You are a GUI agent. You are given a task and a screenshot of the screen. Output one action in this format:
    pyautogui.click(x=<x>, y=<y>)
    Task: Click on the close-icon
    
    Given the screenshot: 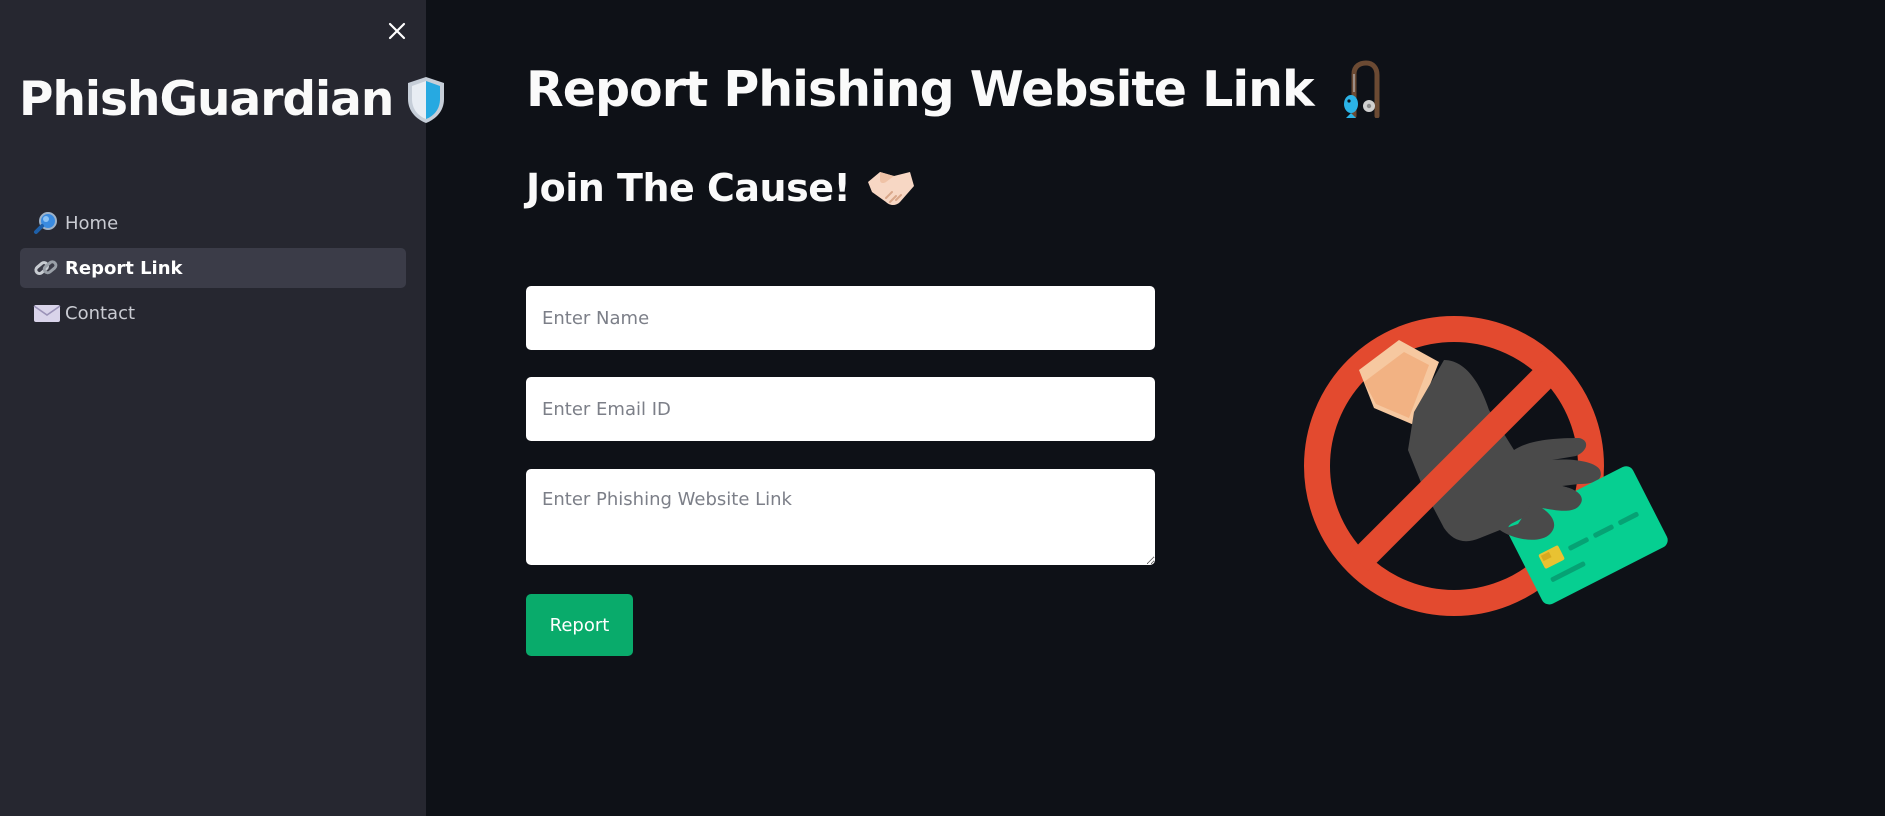 What is the action you would take?
    pyautogui.click(x=397, y=31)
    